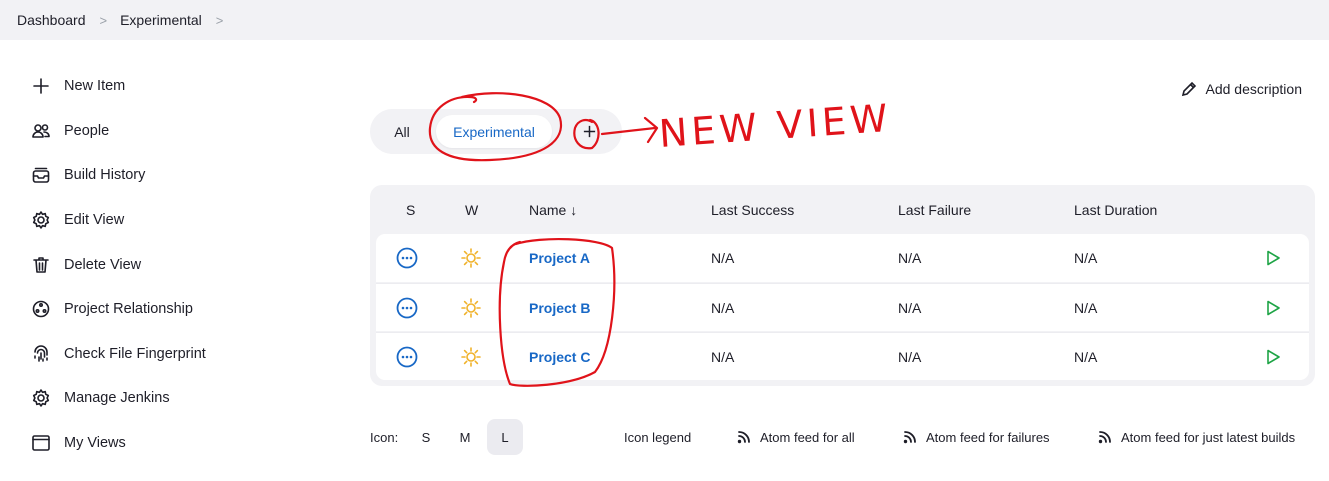  What do you see at coordinates (775, 126) in the screenshot?
I see `annotation-text: NEW VIEW` at bounding box center [775, 126].